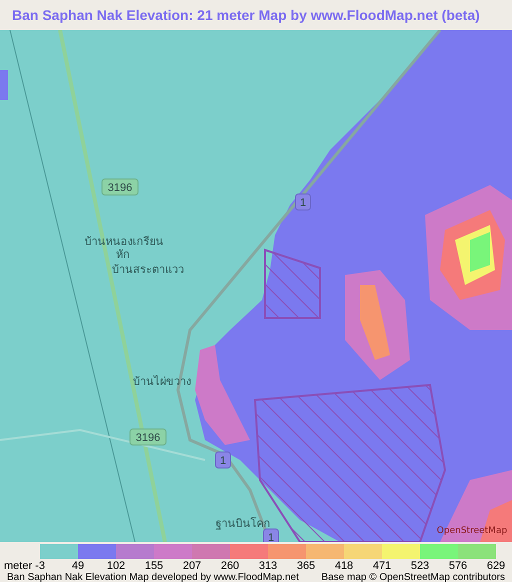  What do you see at coordinates (382, 566) in the screenshot?
I see `legend-label: 471` at bounding box center [382, 566].